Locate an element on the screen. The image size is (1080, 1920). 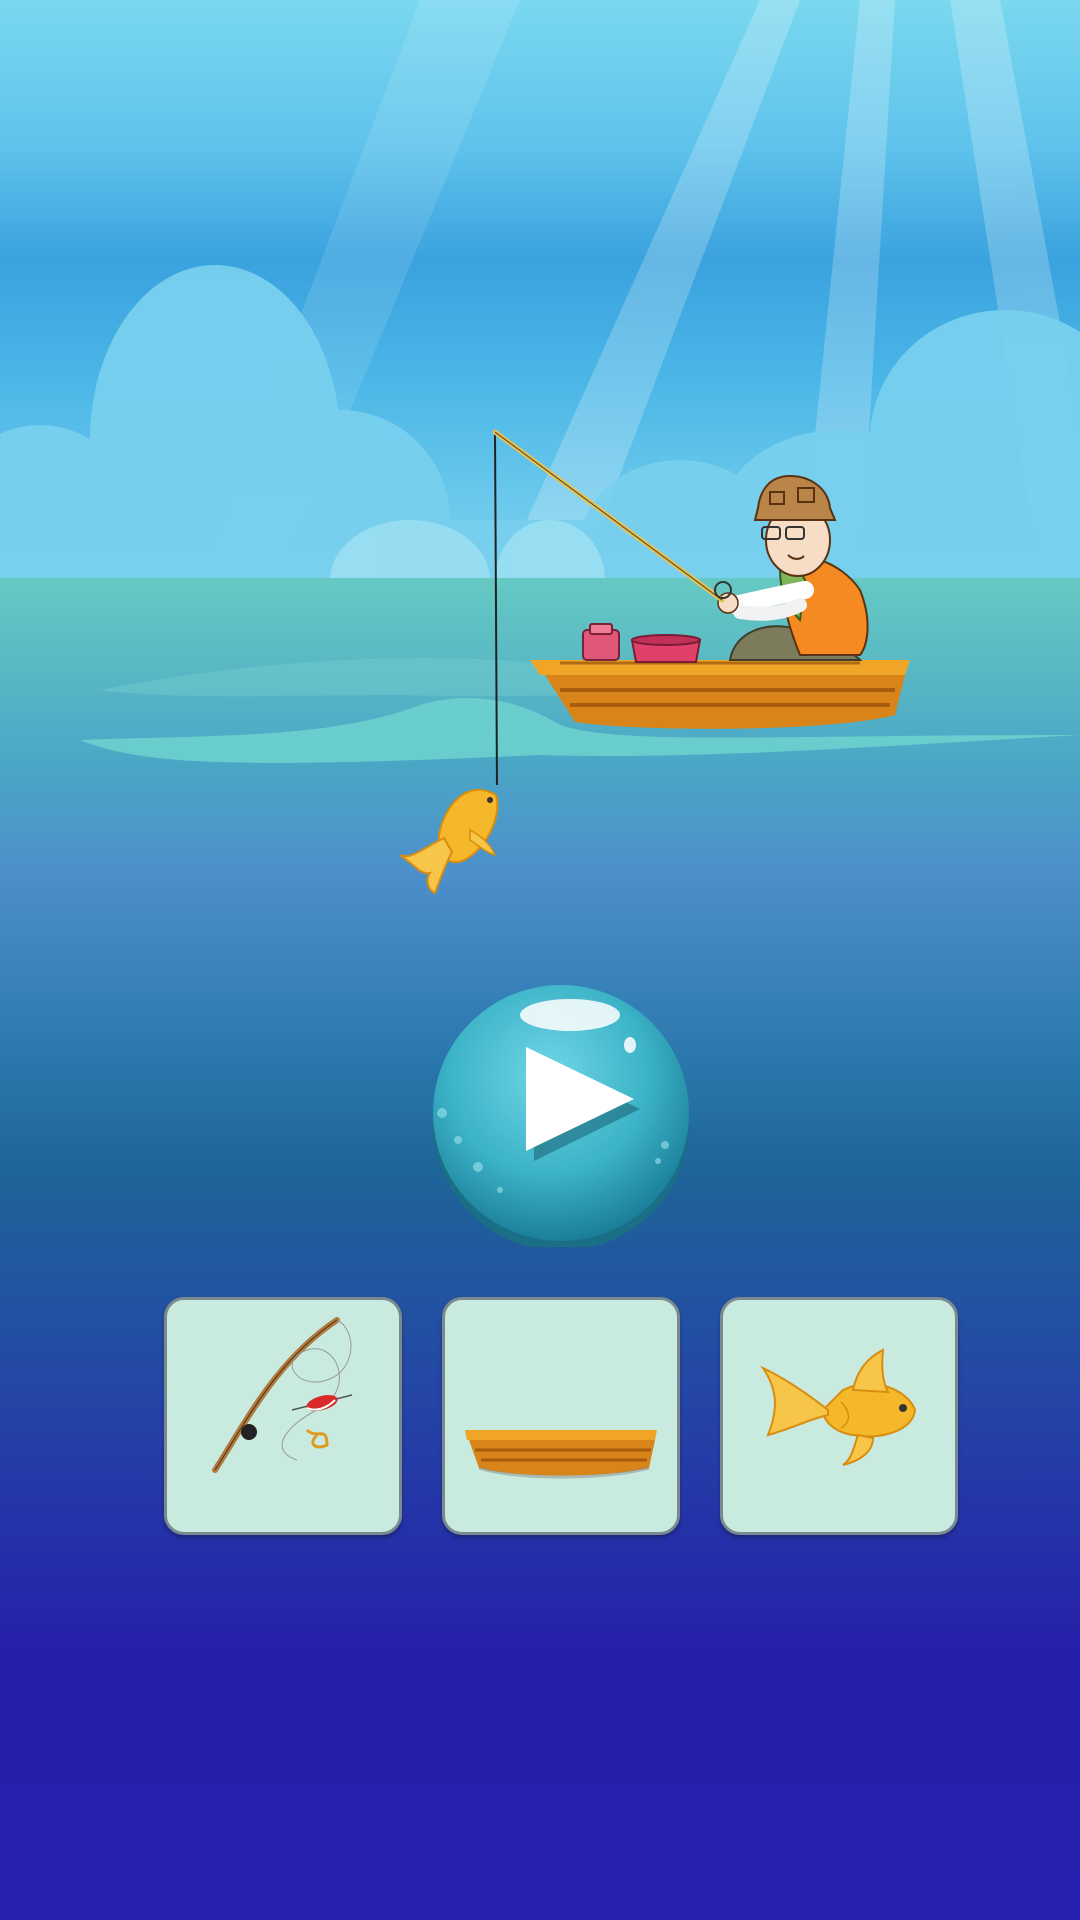
item-card-fishing-rod is located at coordinates (283, 1416).